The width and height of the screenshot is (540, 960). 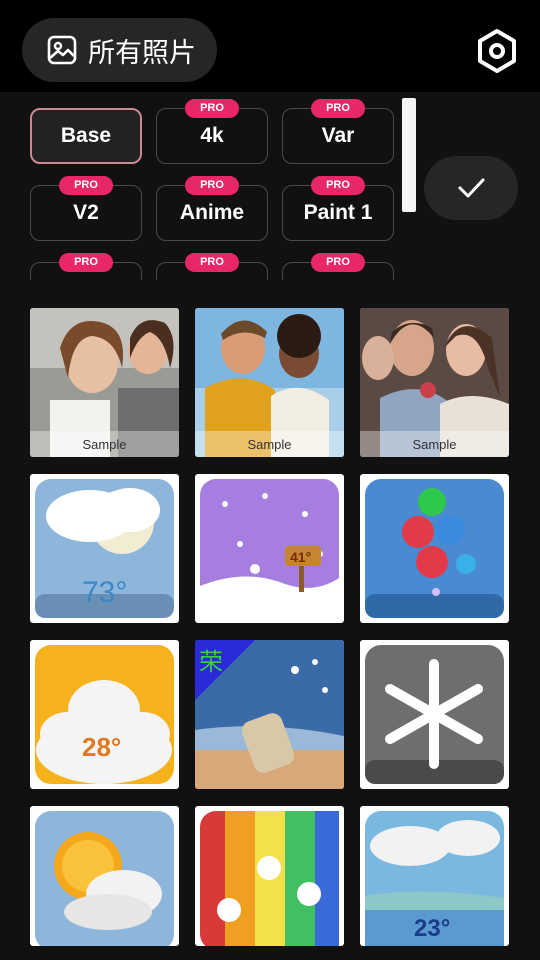 I want to click on check-icon, so click(x=471, y=188).